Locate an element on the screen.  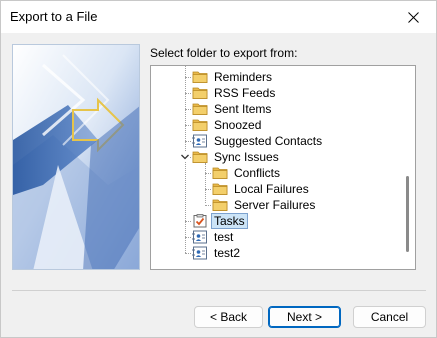
next-button: Next > is located at coordinates (304, 317).